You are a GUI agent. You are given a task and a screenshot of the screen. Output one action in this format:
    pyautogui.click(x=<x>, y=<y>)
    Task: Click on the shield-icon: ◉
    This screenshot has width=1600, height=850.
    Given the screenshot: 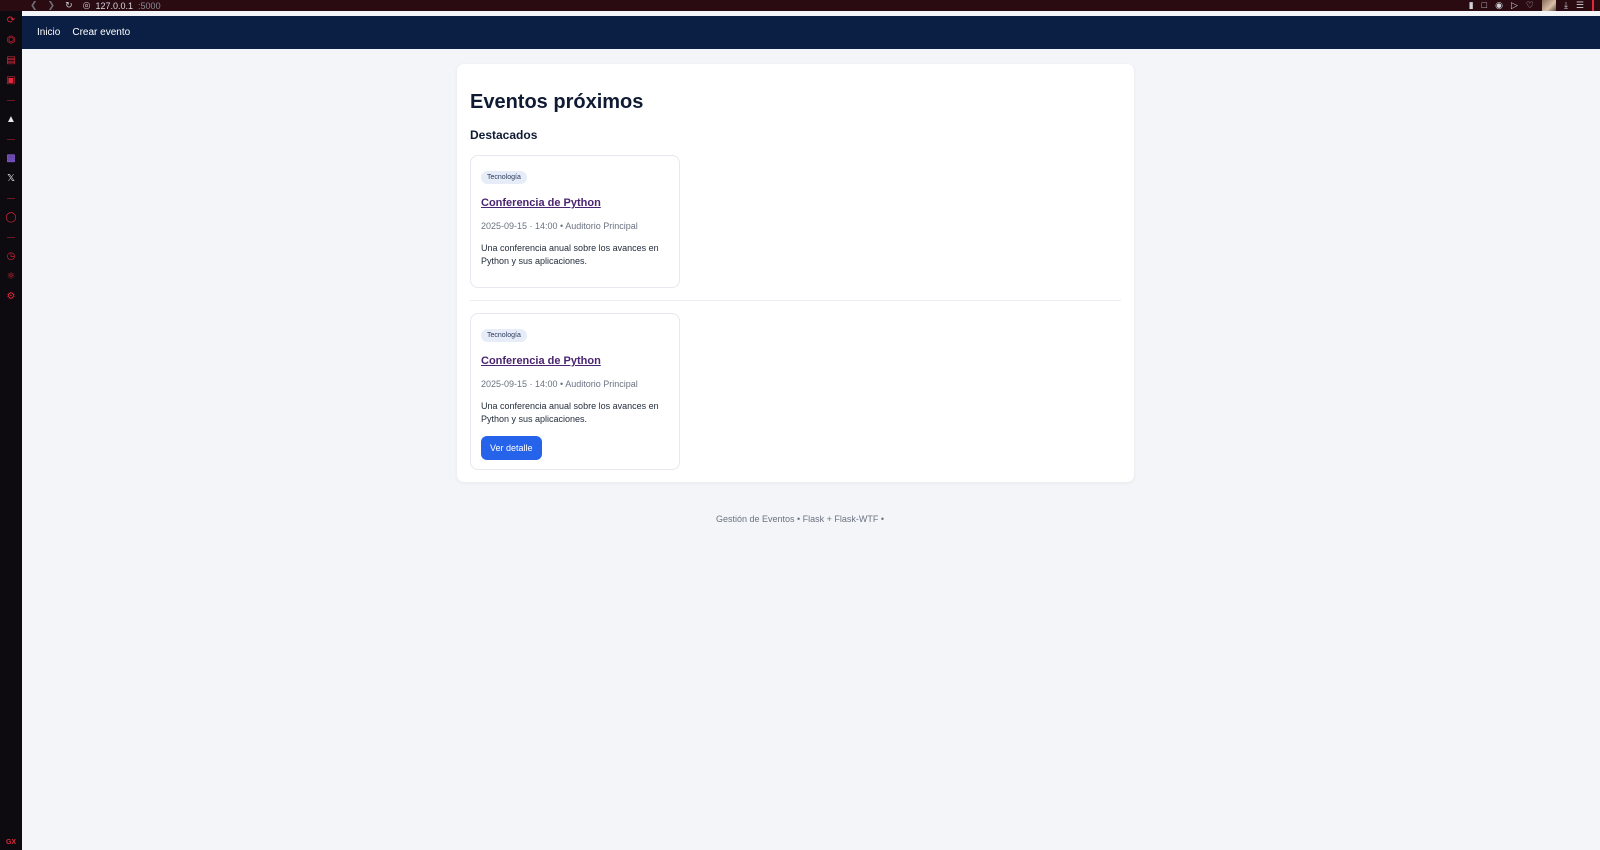 What is the action you would take?
    pyautogui.click(x=1499, y=5)
    